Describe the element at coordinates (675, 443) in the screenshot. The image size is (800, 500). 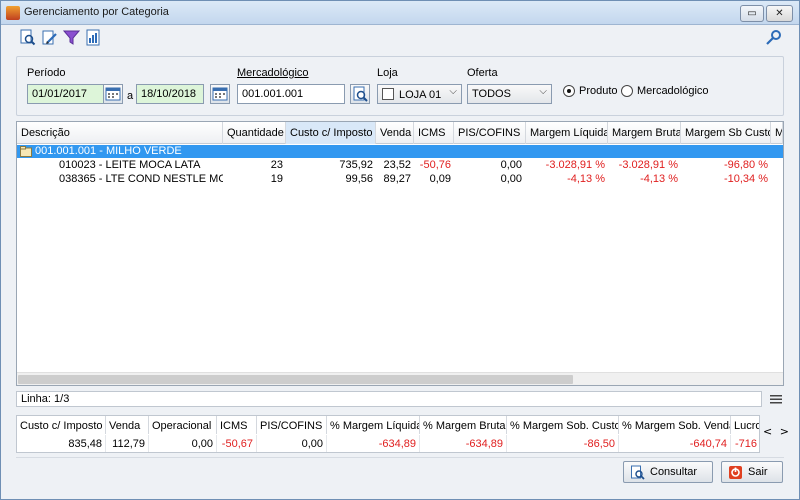
I see `total-value: -640,74` at that location.